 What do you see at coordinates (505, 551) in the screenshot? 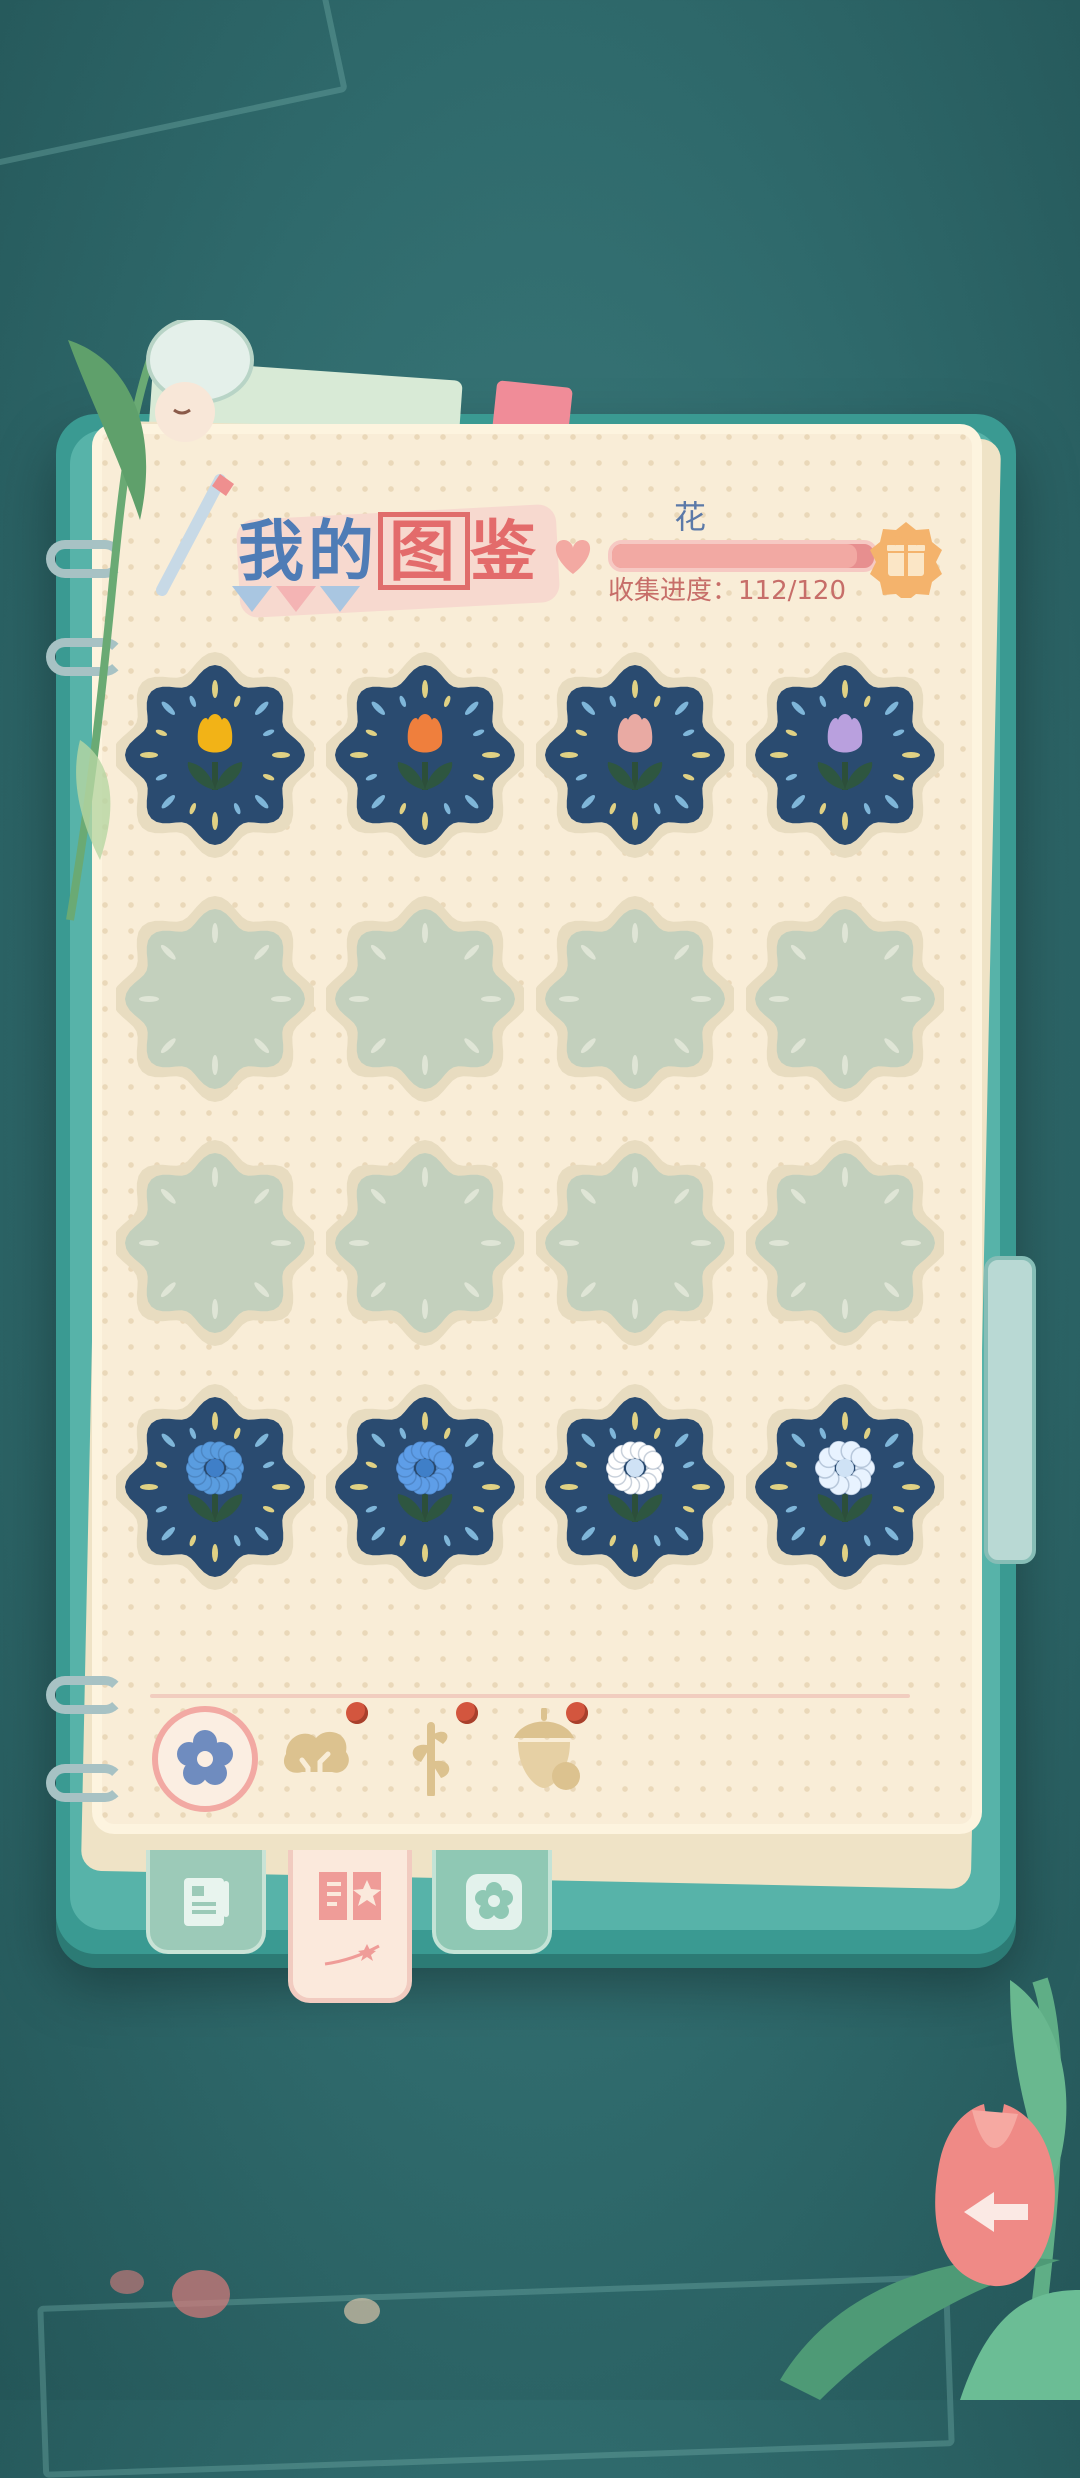
I see `title-text-part: 鉴` at bounding box center [505, 551].